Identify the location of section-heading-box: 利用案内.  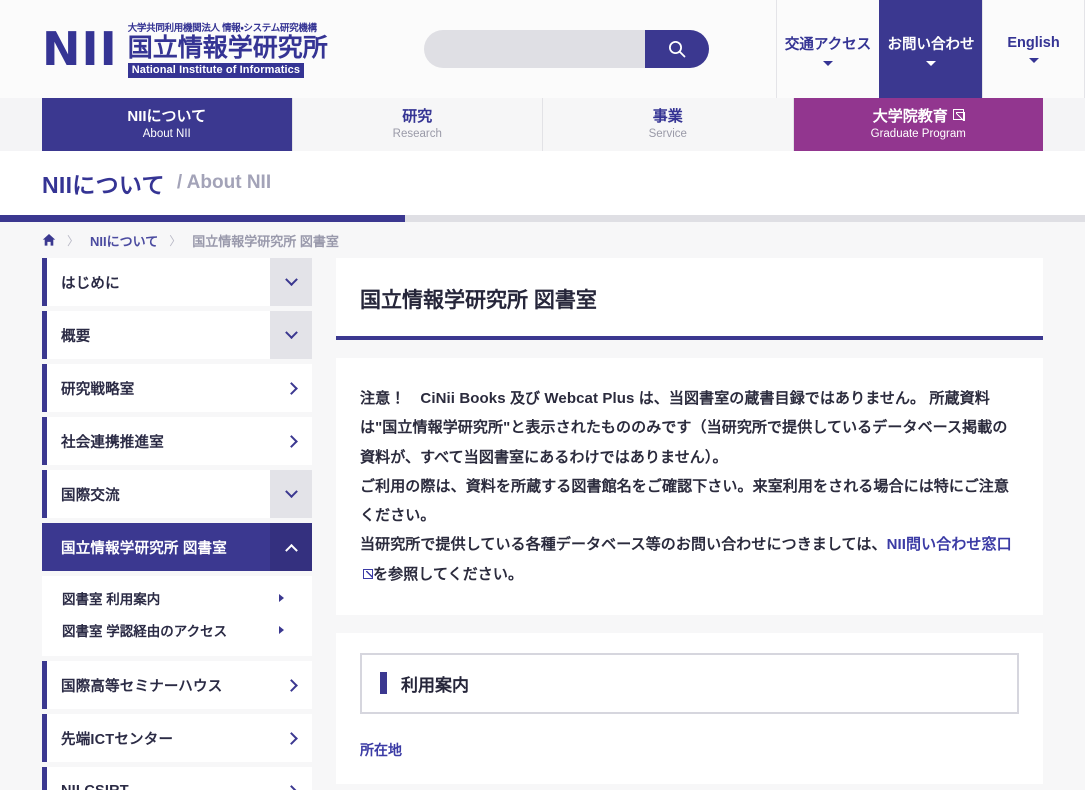
(689, 683).